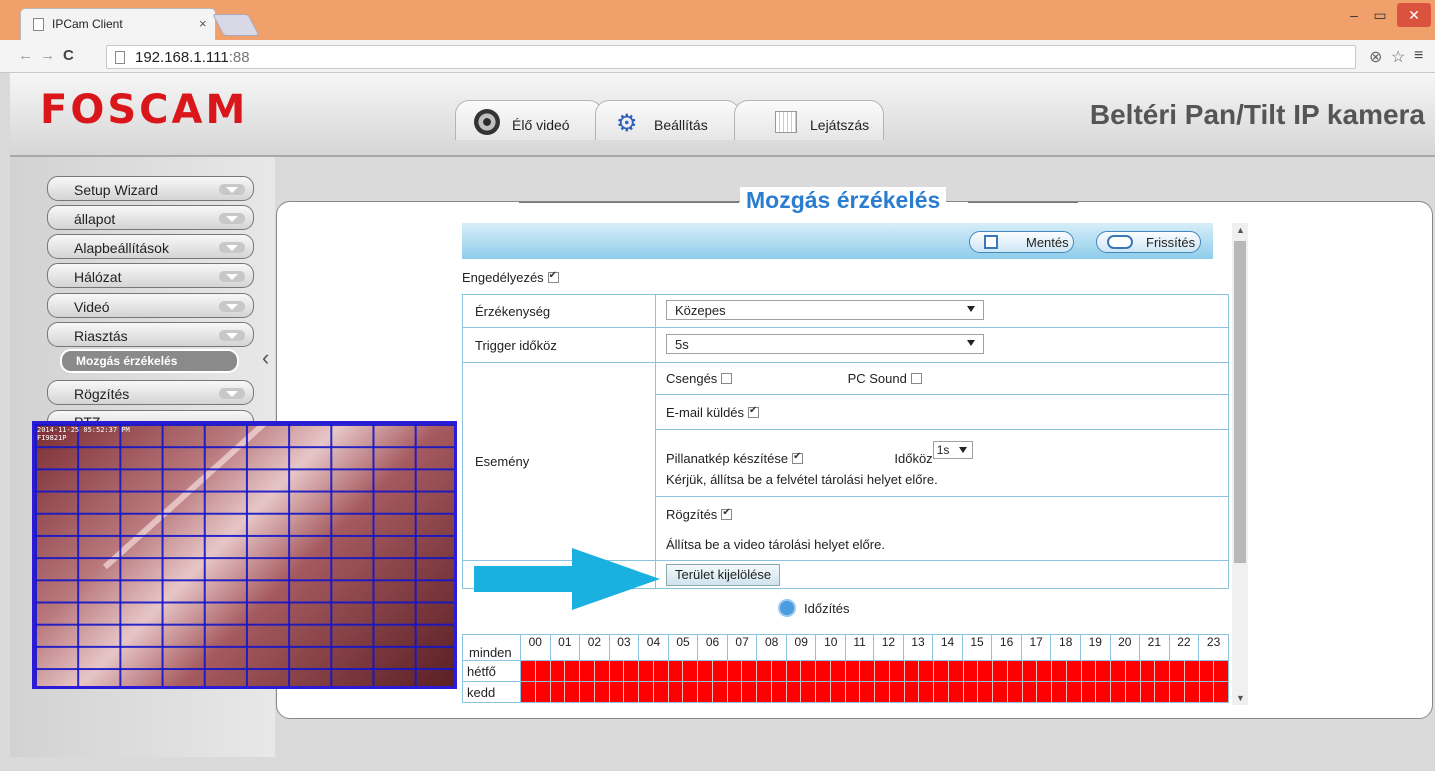 The image size is (1435, 771). I want to click on hour-header: 19, so click(1095, 647).